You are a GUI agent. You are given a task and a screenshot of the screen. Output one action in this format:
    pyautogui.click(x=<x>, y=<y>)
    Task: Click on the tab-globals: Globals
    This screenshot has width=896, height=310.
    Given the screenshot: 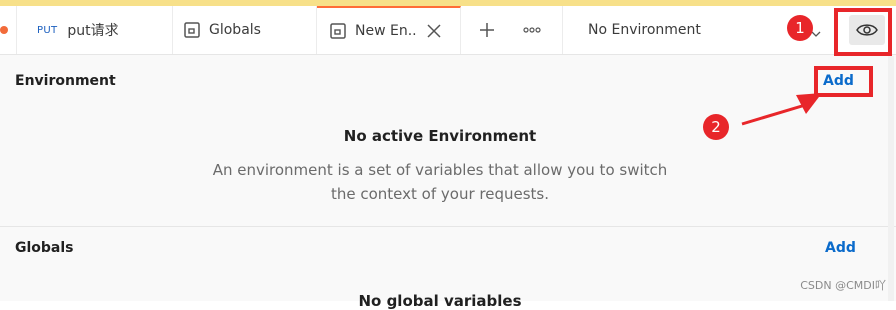 What is the action you would take?
    pyautogui.click(x=245, y=30)
    